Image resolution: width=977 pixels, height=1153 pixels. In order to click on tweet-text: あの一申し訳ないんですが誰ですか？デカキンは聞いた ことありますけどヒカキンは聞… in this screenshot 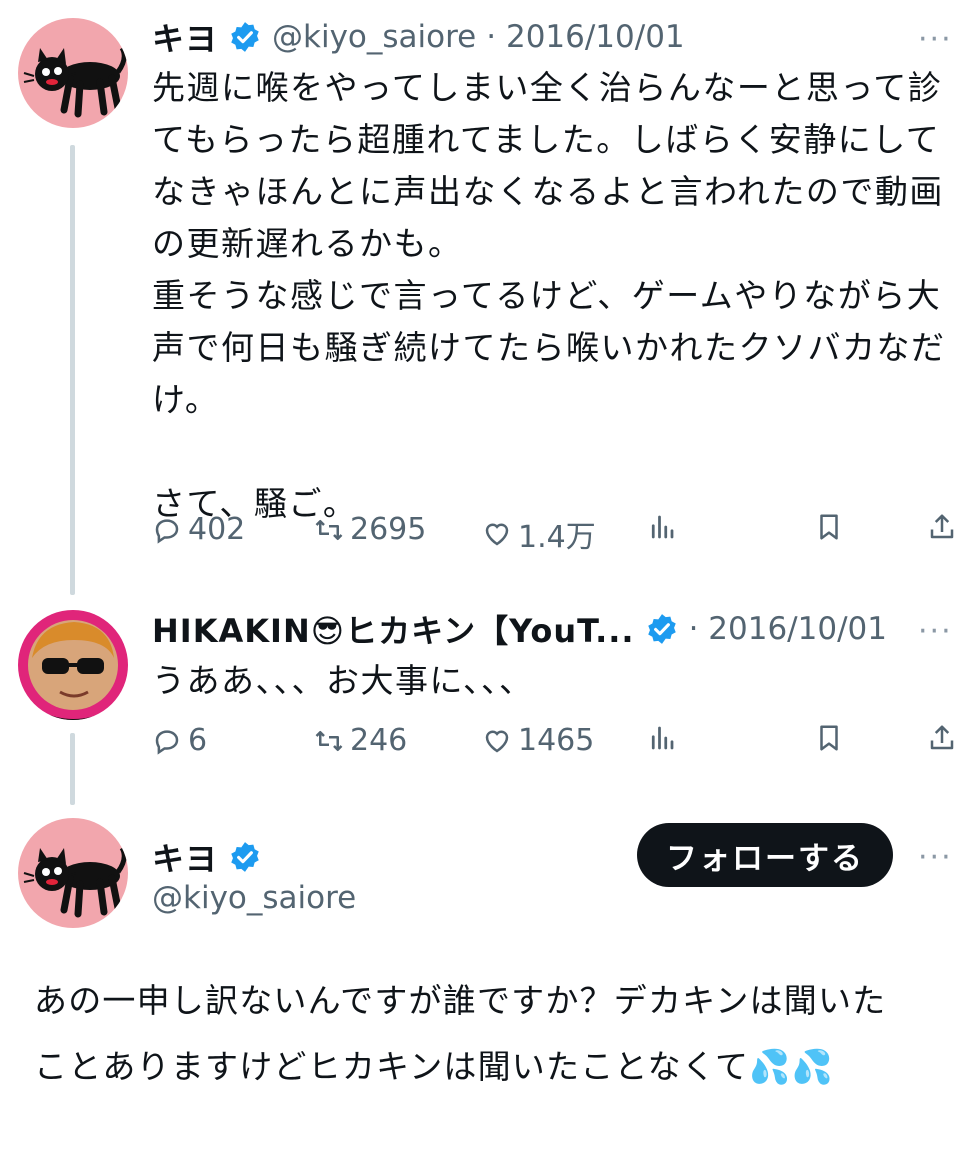, I will do `click(460, 1033)`.